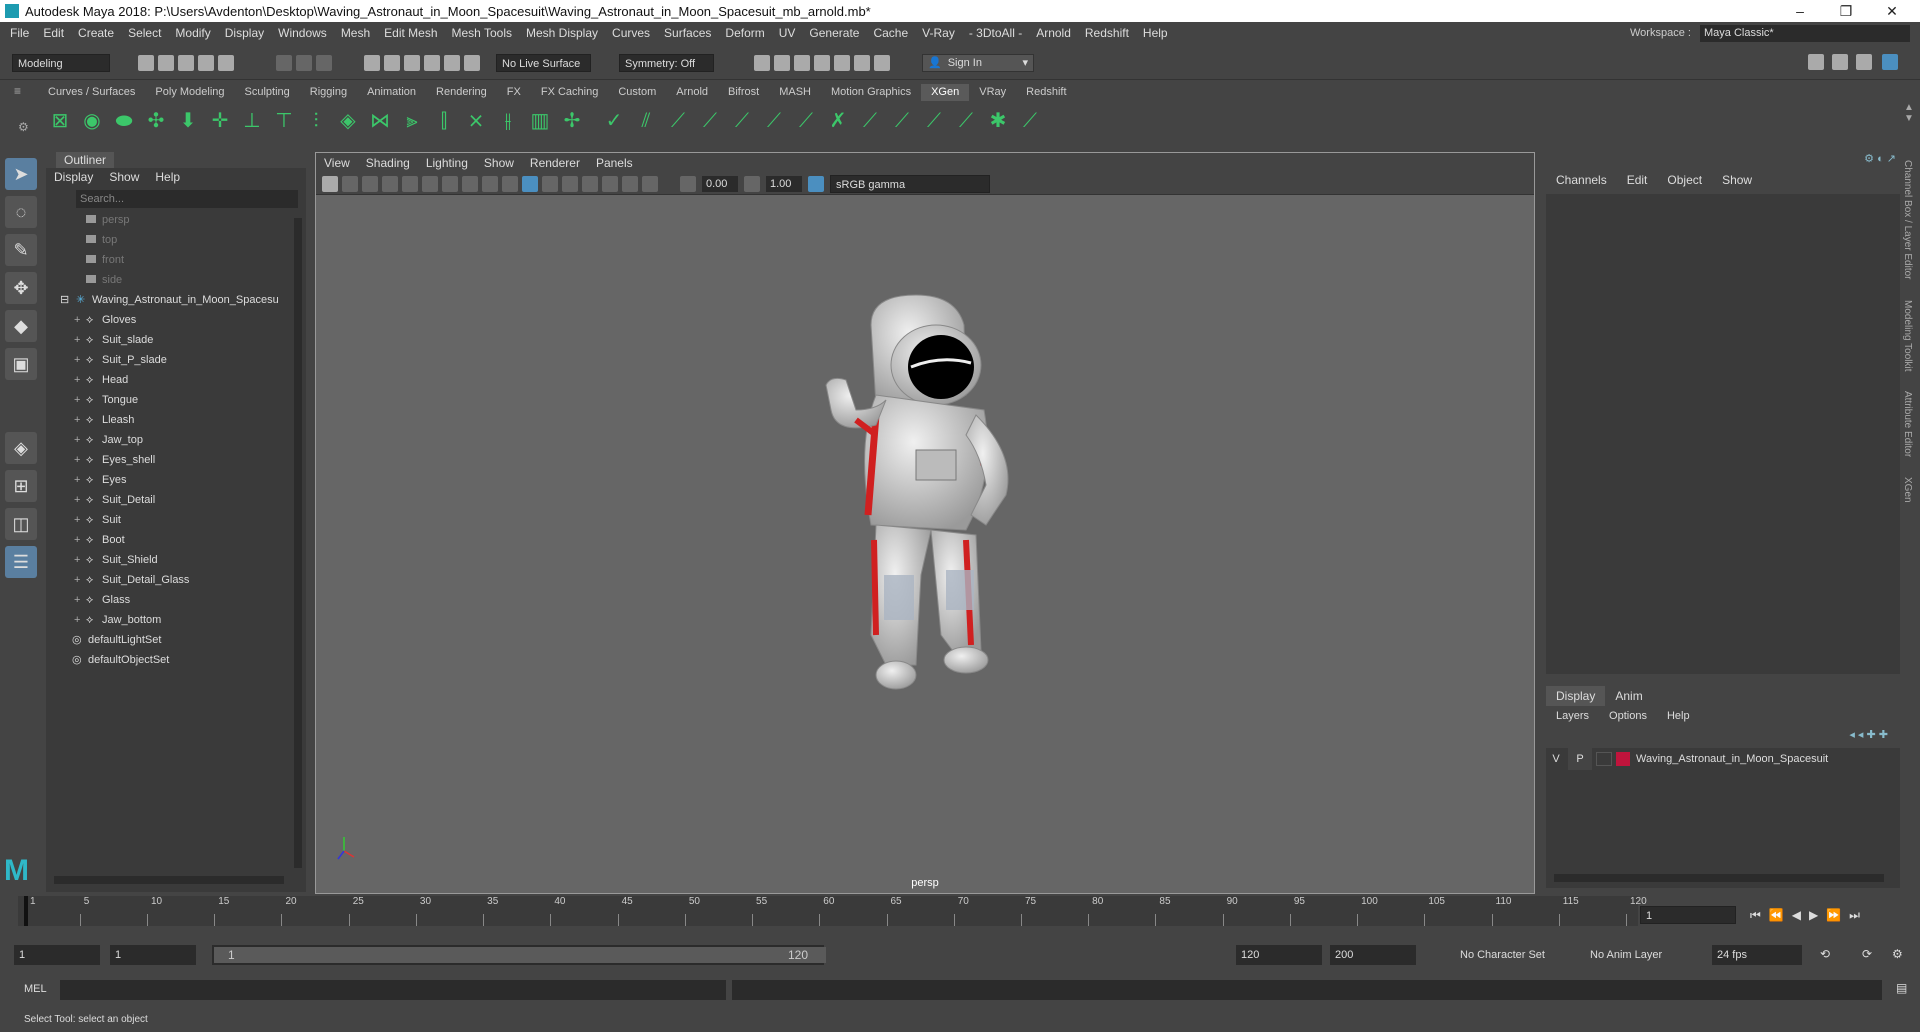 This screenshot has width=1920, height=1032. I want to click on gamma-field: 1.00, so click(784, 183).